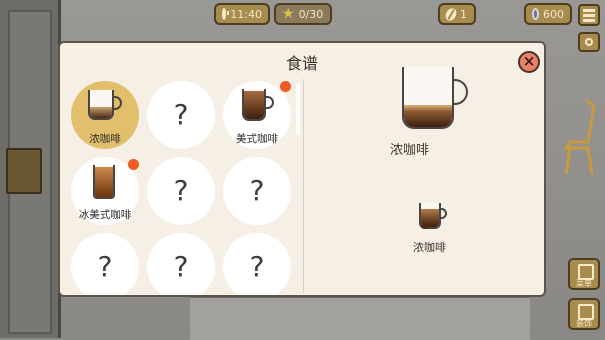 Image resolution: width=605 pixels, height=340 pixels. Describe the element at coordinates (105, 215) in the screenshot. I see `recipe-name: 冰美式咖啡` at that location.